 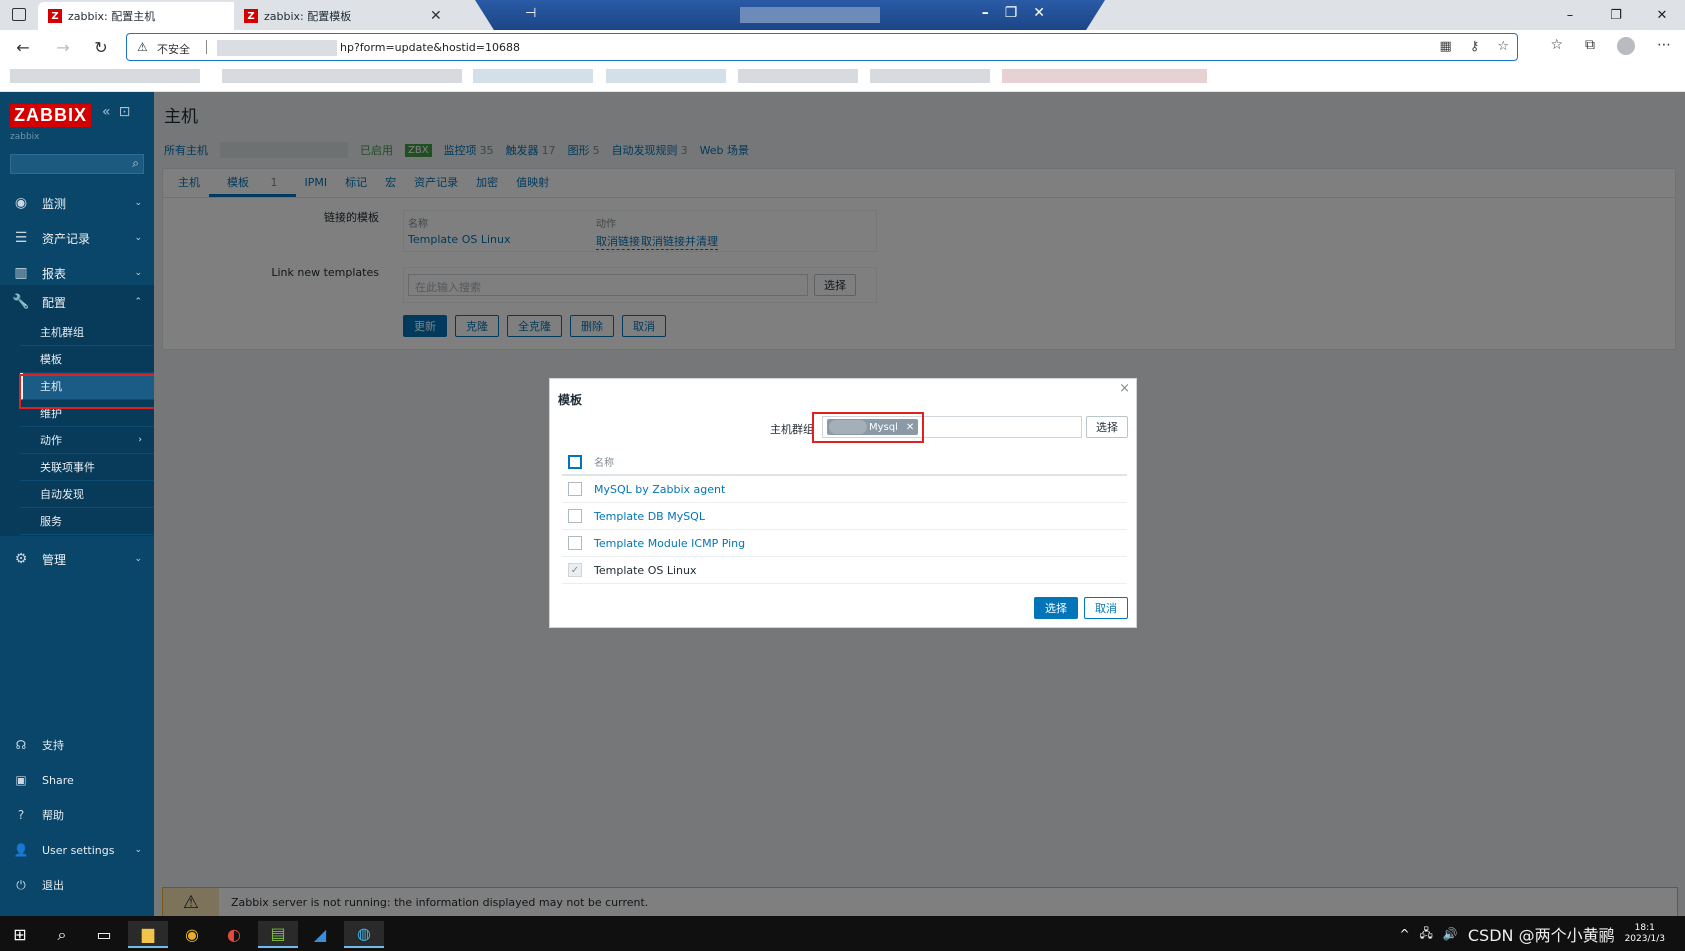 I want to click on menu-help: ? 帮助, so click(x=77, y=815).